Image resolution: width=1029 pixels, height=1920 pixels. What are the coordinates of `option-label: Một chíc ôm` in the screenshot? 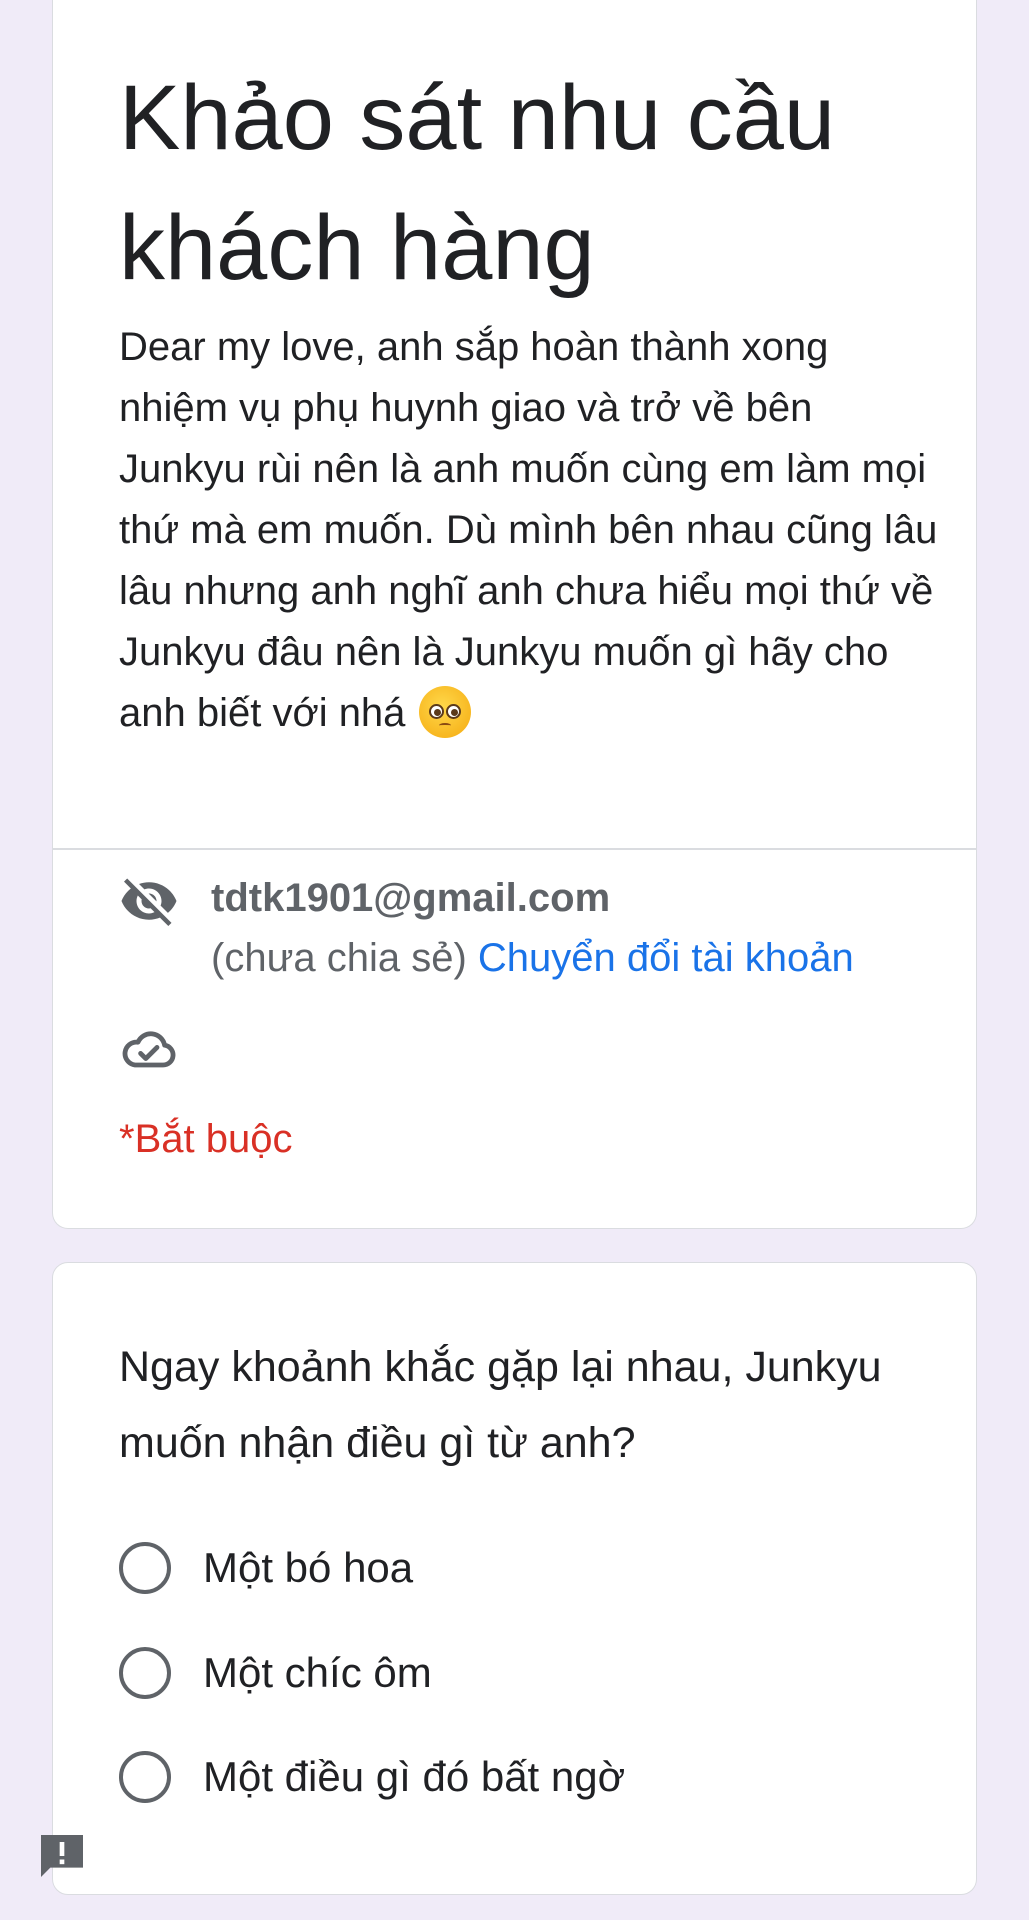 It's located at (317, 1672).